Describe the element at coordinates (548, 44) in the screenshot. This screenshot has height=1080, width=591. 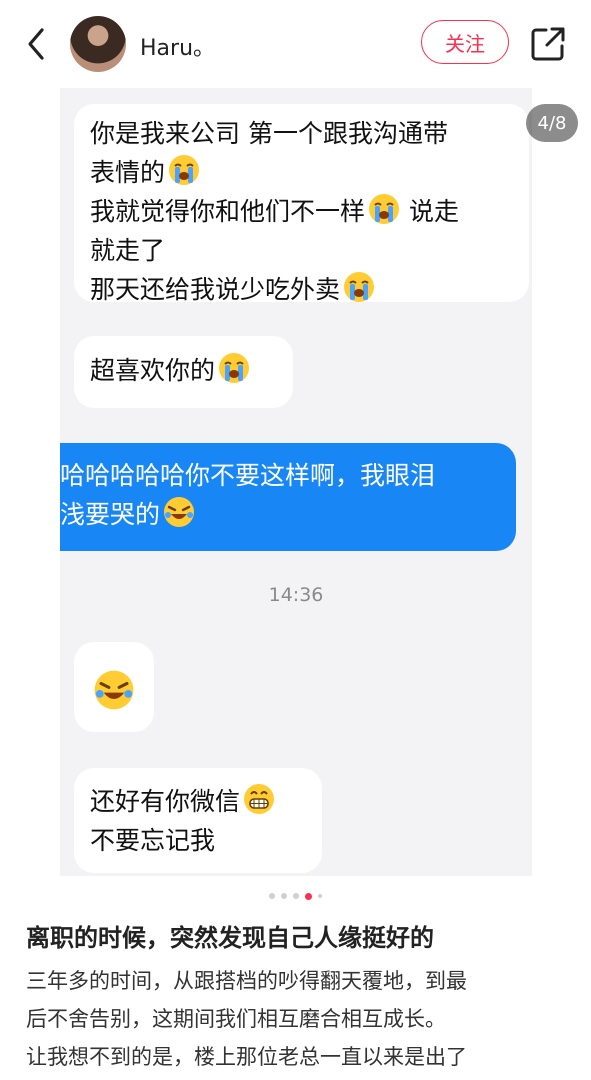
I see `share-icon` at that location.